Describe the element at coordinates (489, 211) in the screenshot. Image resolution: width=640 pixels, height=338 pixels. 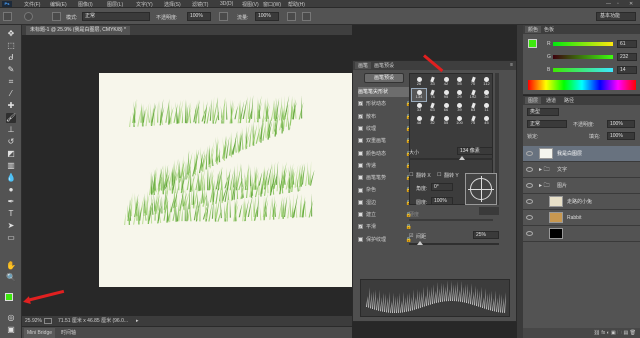
I see `hardness-input` at that location.